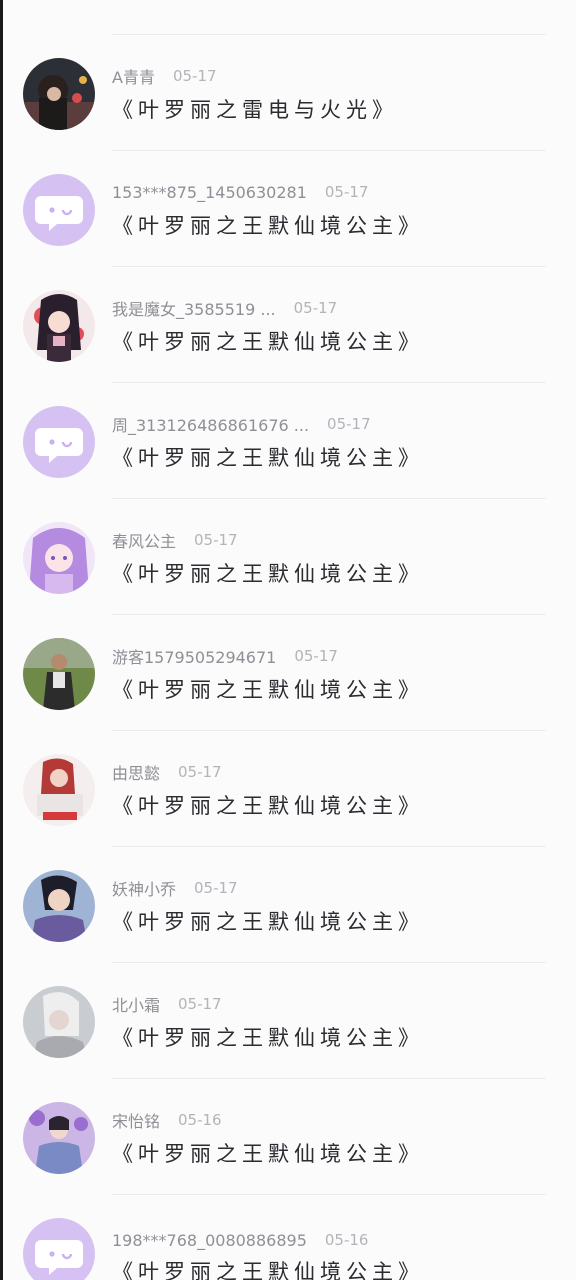 This screenshot has width=576, height=1280. What do you see at coordinates (288, 904) in the screenshot?
I see `comment-item: 妖神小乔 05-17 《叶罗丽之王默仙境公主》` at bounding box center [288, 904].